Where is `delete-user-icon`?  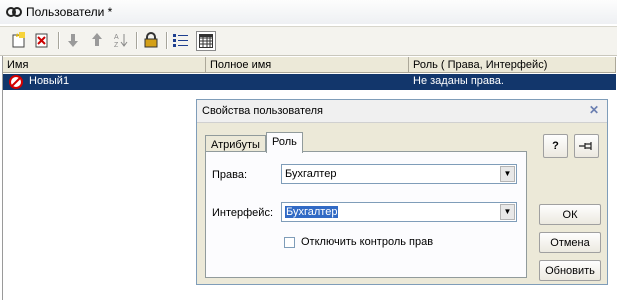 delete-user-icon is located at coordinates (42, 40).